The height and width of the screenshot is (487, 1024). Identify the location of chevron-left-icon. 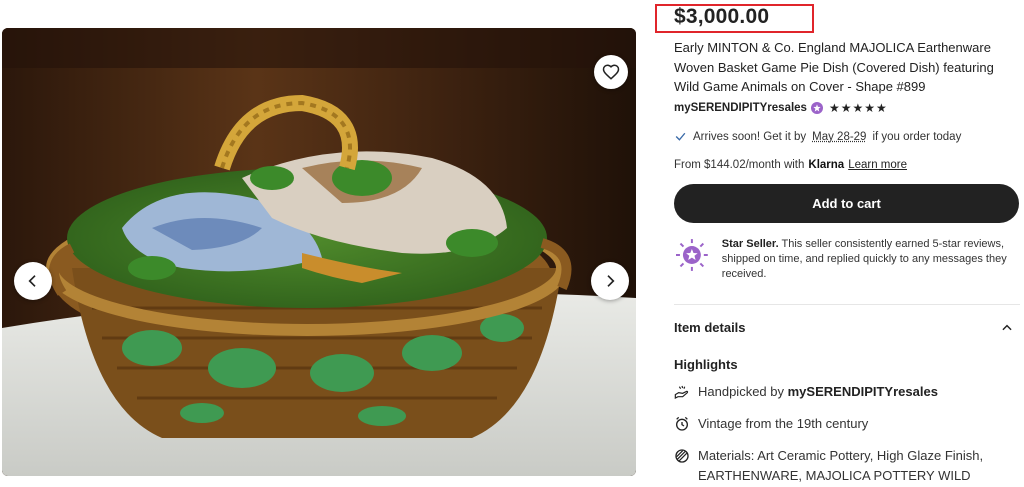
(32, 281).